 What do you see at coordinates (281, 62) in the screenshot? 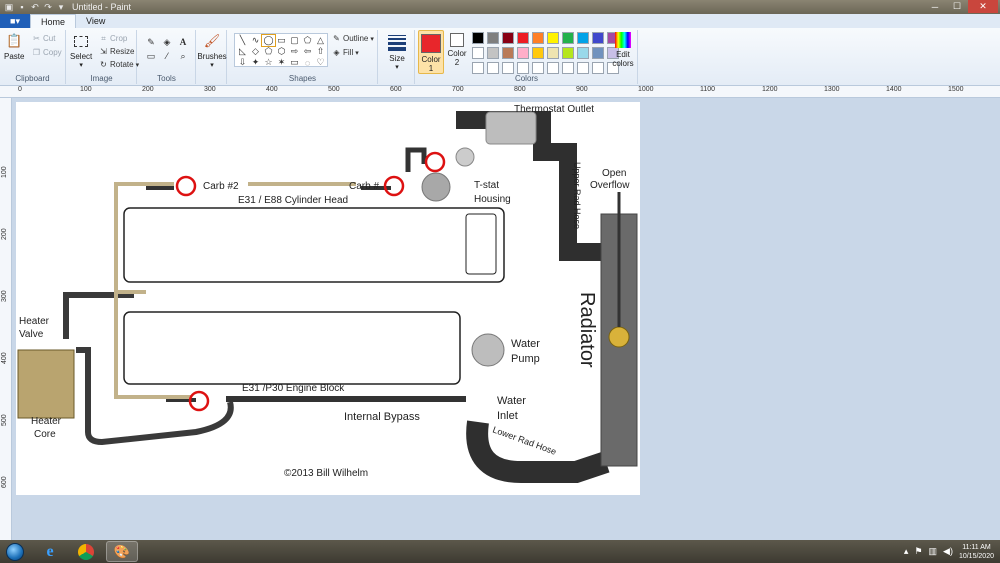
I see `six-point-star-icon: ✶` at bounding box center [281, 62].